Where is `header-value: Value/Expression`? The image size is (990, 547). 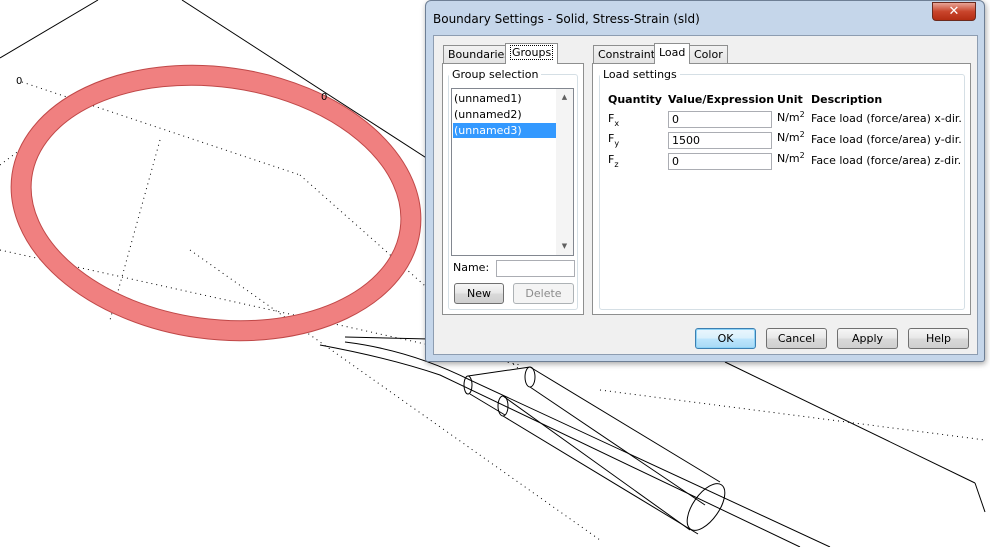
header-value: Value/Expression is located at coordinates (721, 99).